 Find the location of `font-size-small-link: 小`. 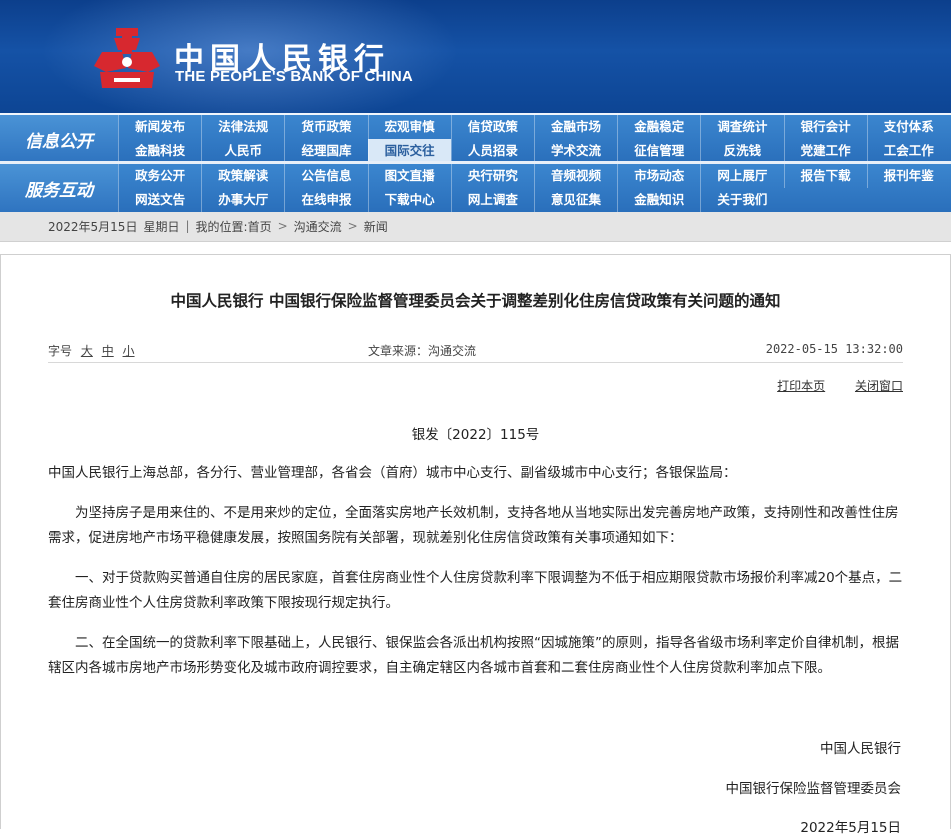

font-size-small-link: 小 is located at coordinates (129, 351).